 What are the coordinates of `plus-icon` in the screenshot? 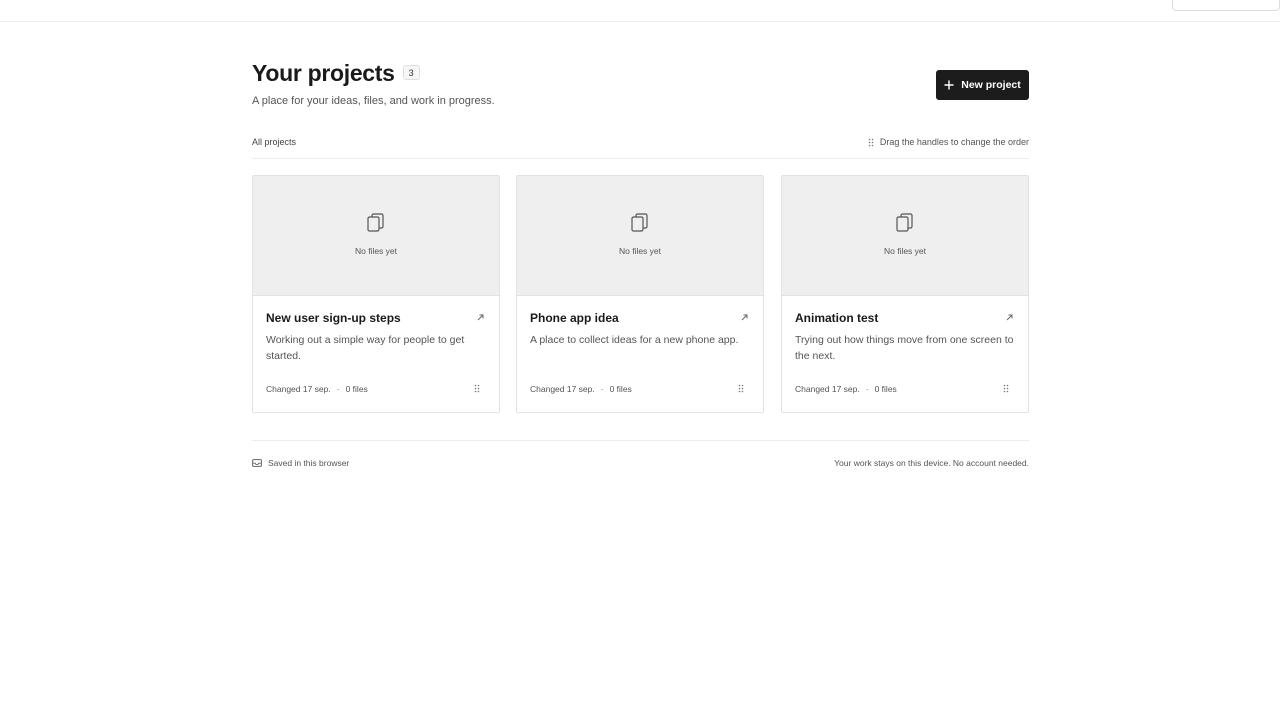 It's located at (949, 85).